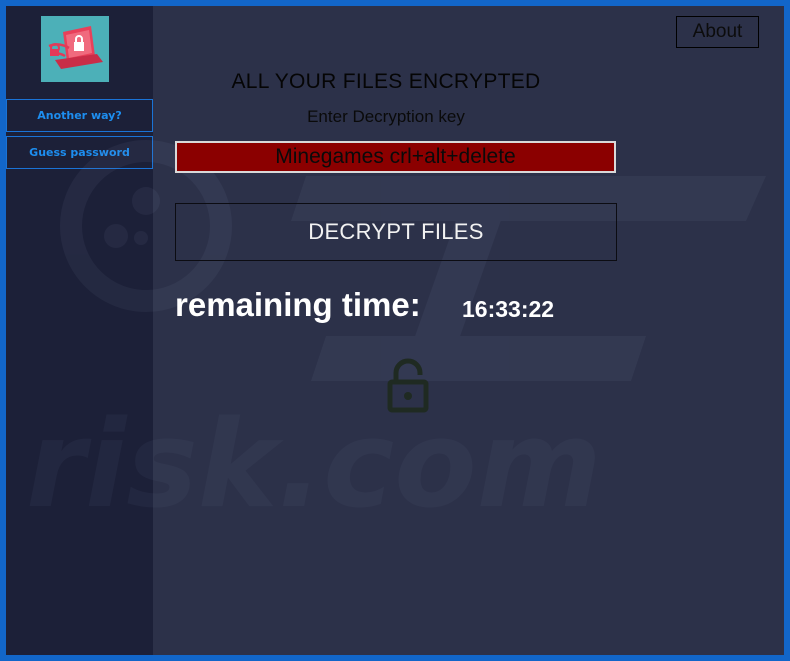  I want to click on guess-password-button: Guess password, so click(79, 152).